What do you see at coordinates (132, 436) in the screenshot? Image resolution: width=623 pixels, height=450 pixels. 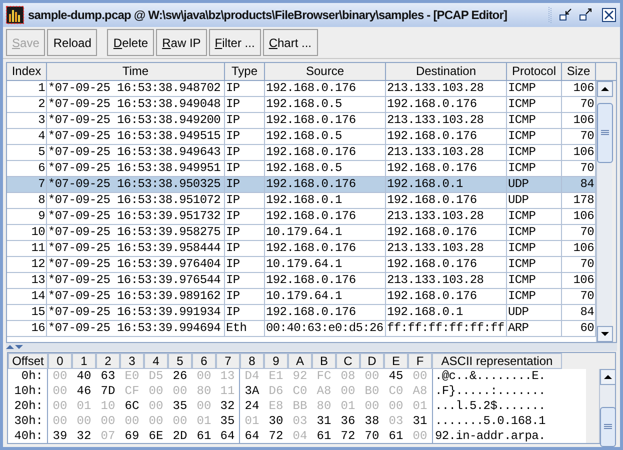 I see `hex-byte: 69` at bounding box center [132, 436].